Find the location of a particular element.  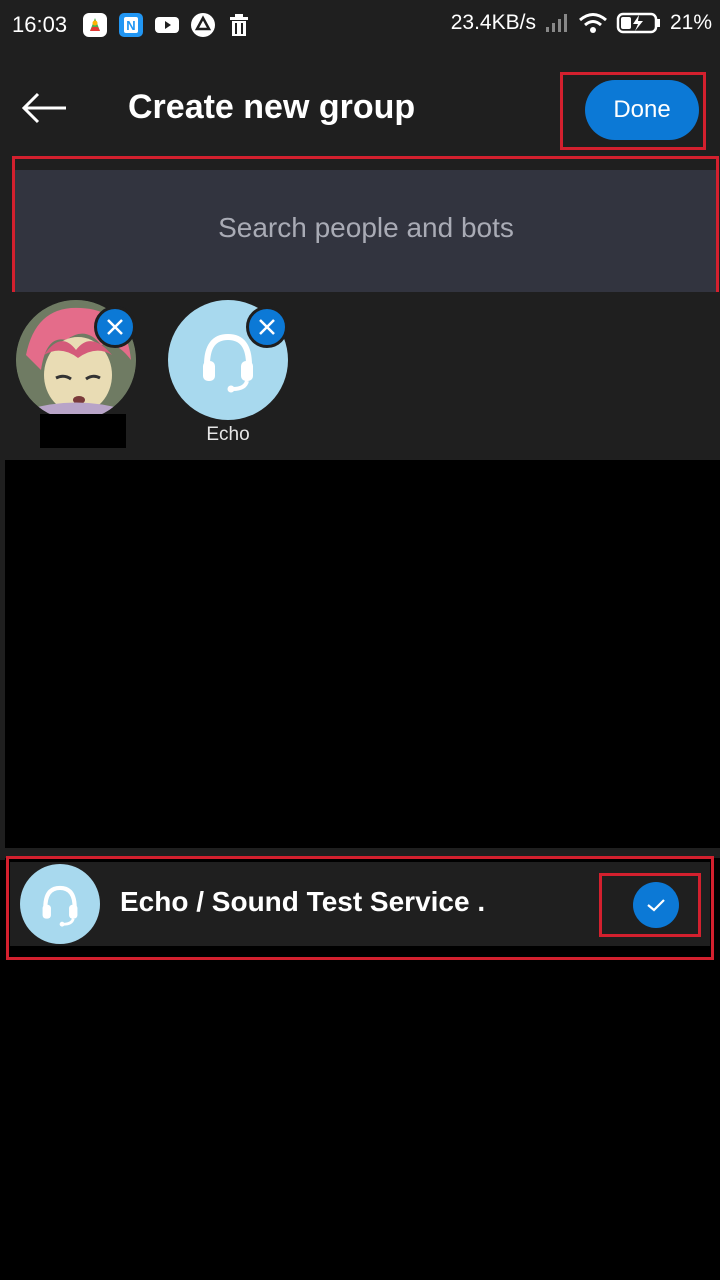

selected-chip is located at coordinates (78, 375).